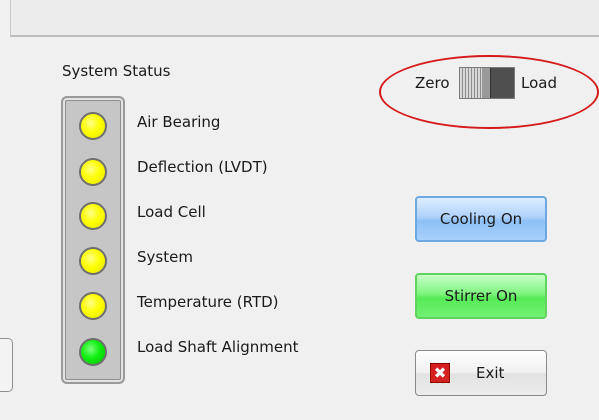 This screenshot has height=420, width=599. What do you see at coordinates (171, 212) in the screenshot?
I see `load-cell-label: Load Cell` at bounding box center [171, 212].